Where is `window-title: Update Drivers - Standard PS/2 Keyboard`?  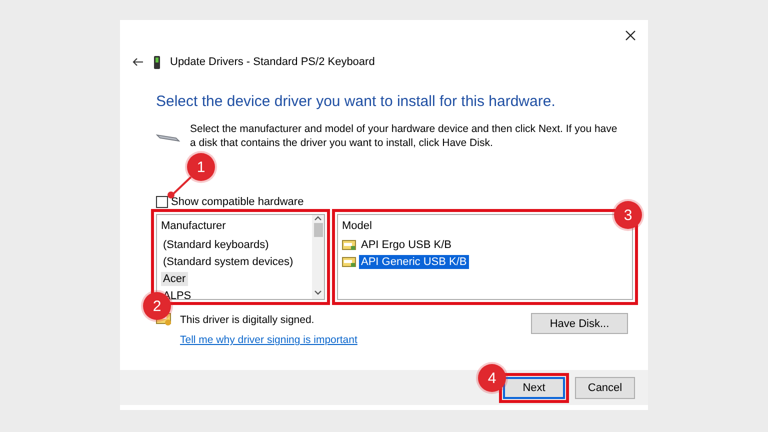
window-title: Update Drivers - Standard PS/2 Keyboard is located at coordinates (272, 62).